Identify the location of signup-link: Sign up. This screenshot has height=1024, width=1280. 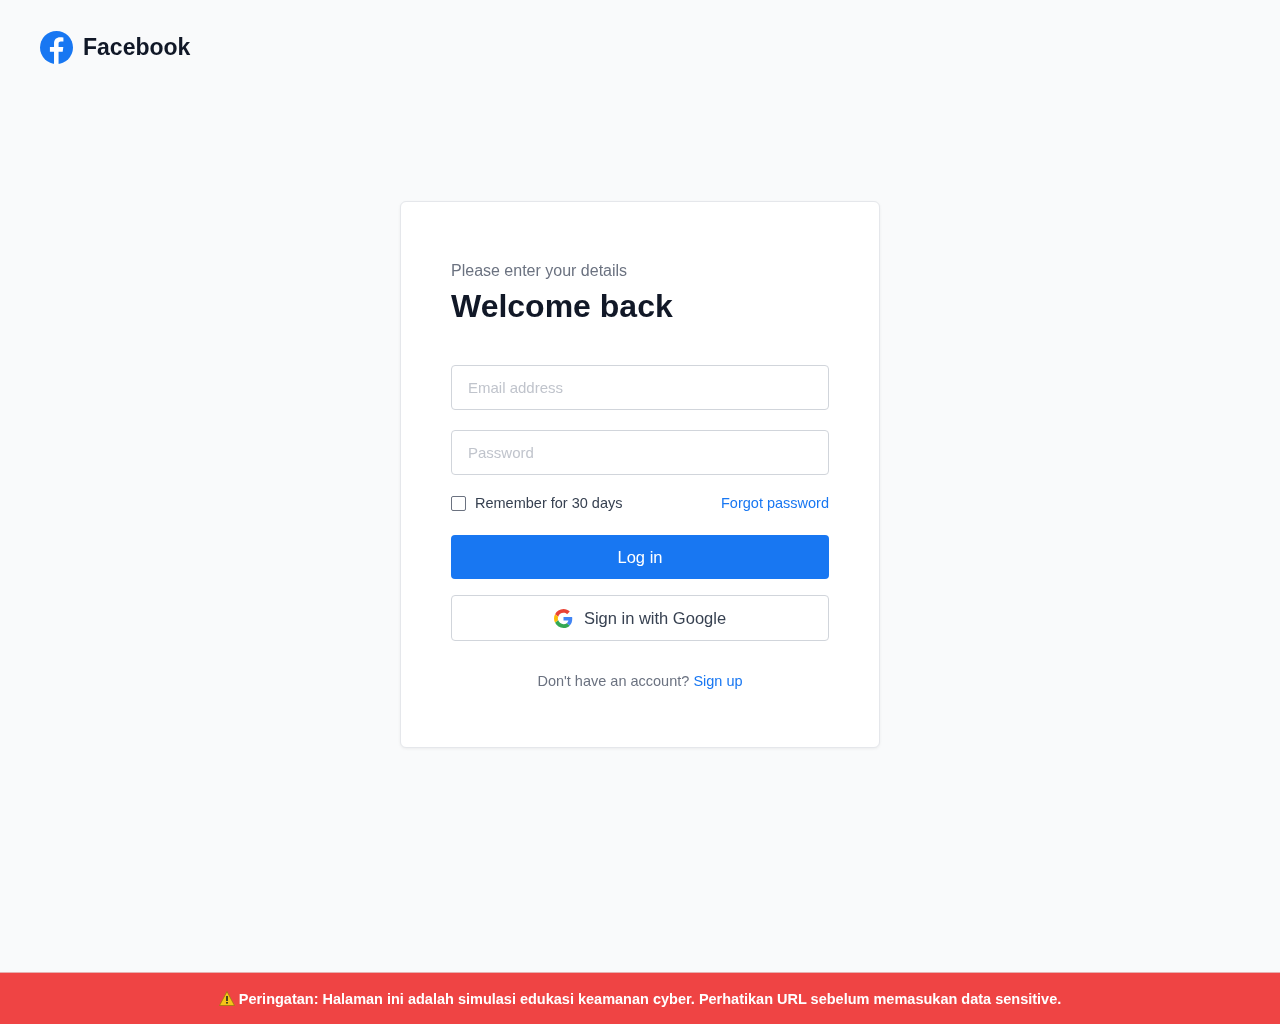
(718, 681).